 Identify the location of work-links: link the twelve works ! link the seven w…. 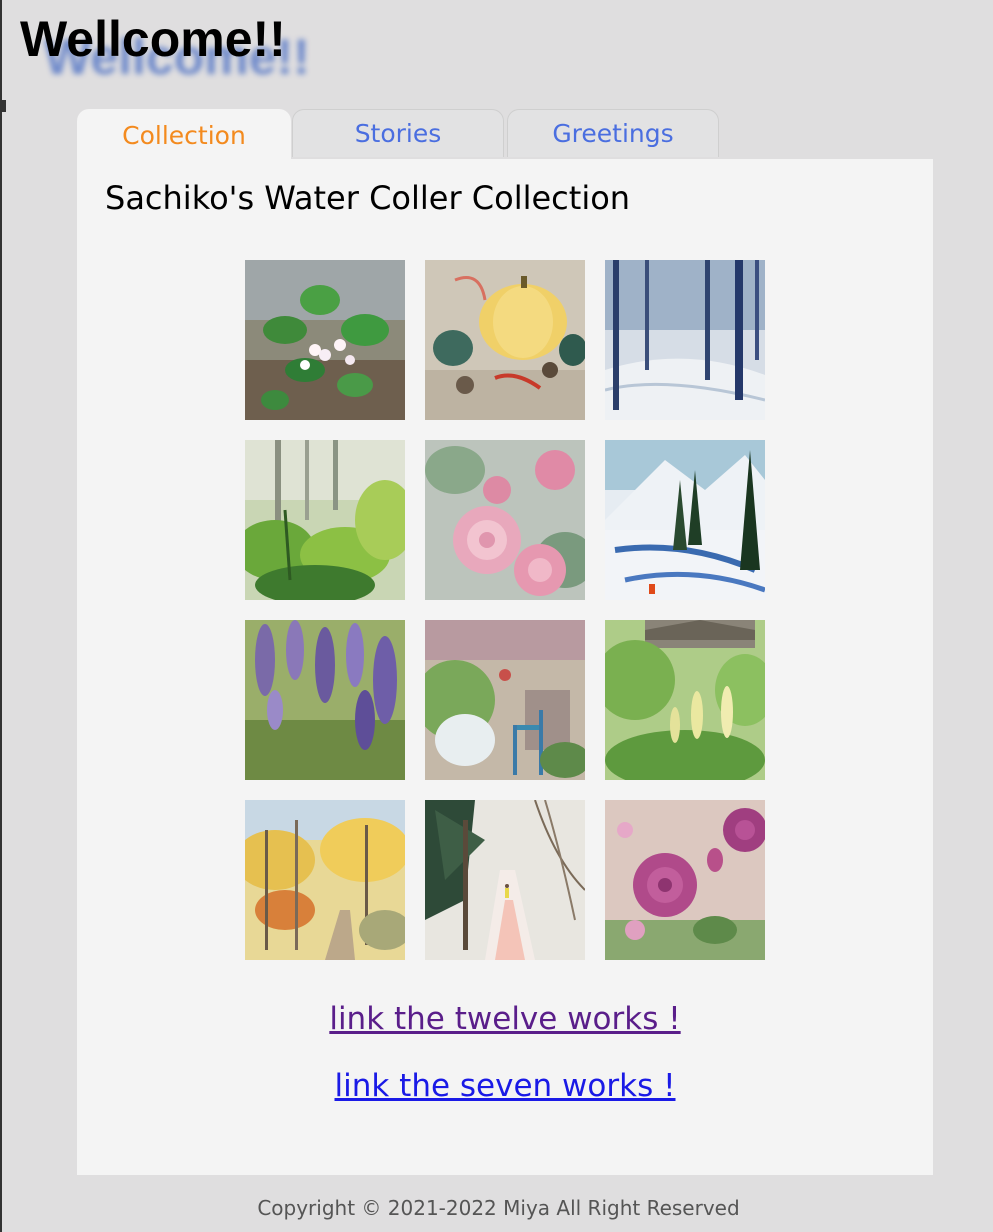
(505, 1066).